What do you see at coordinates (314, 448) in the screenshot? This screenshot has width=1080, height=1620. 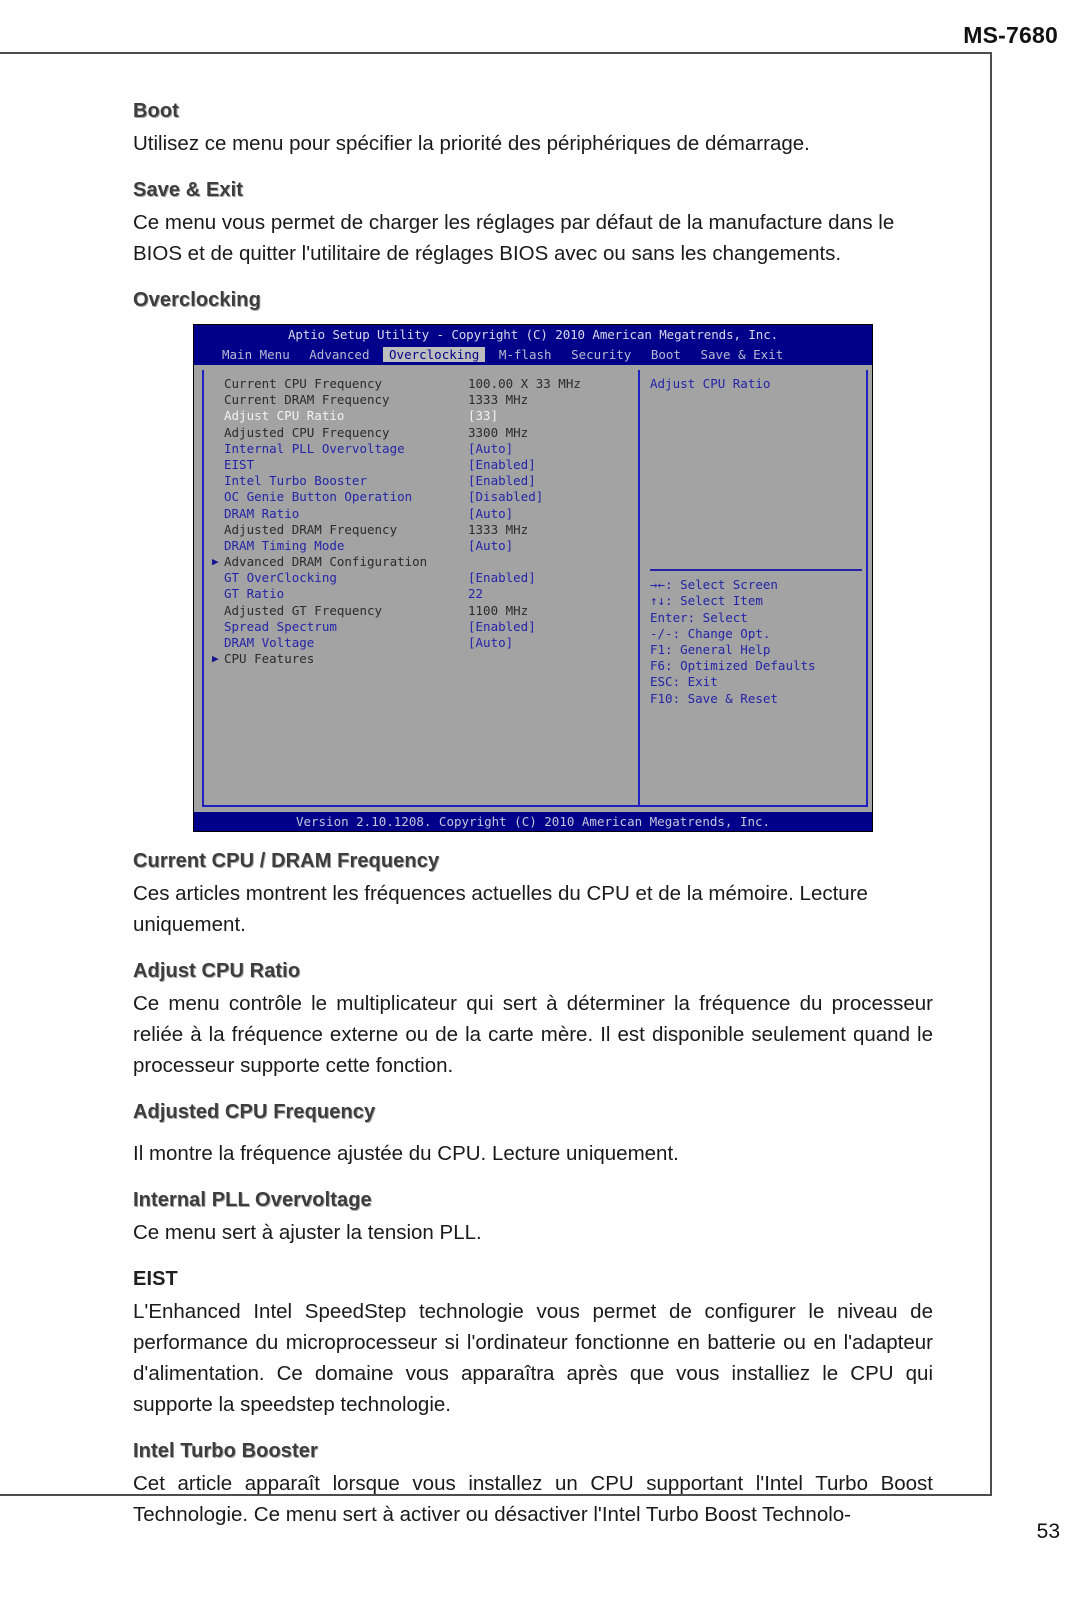 I see `setting-label: Internal PLL Overvoltage` at bounding box center [314, 448].